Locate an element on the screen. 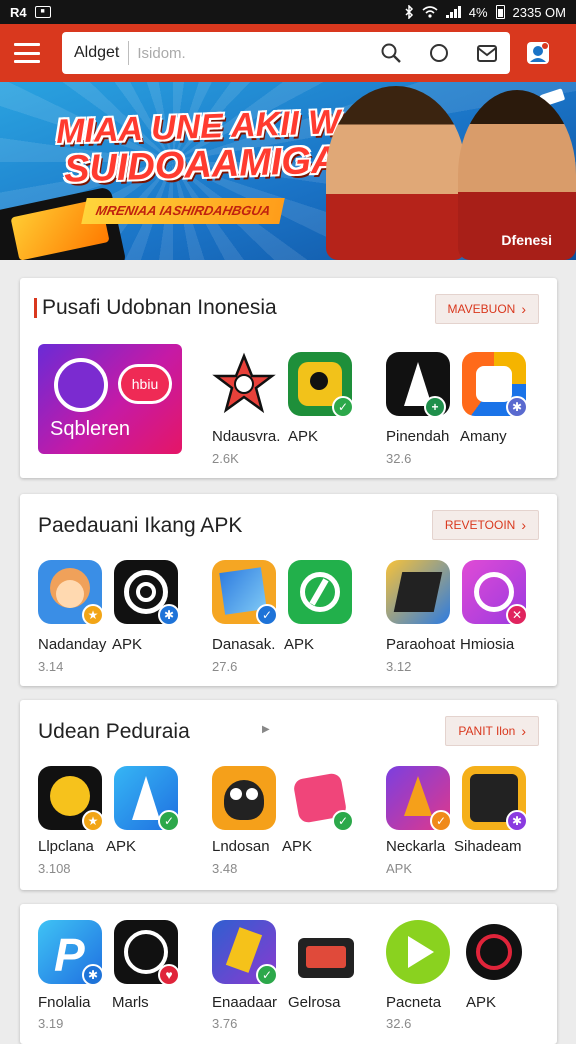  app-name: Marls is located at coordinates (130, 1002).